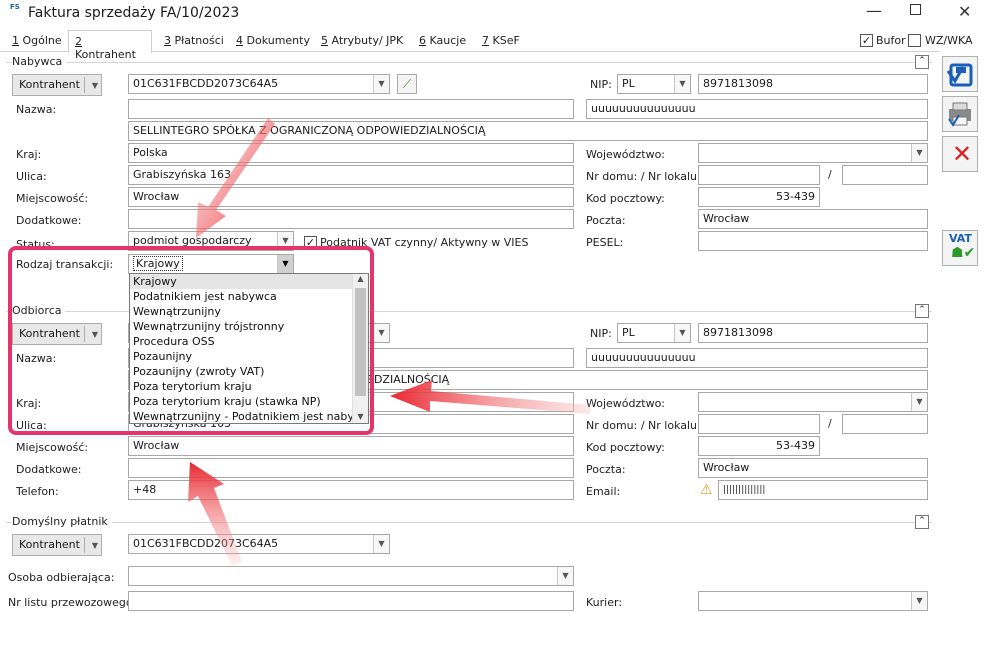  I want to click on arrow-top, so click(235, 178).